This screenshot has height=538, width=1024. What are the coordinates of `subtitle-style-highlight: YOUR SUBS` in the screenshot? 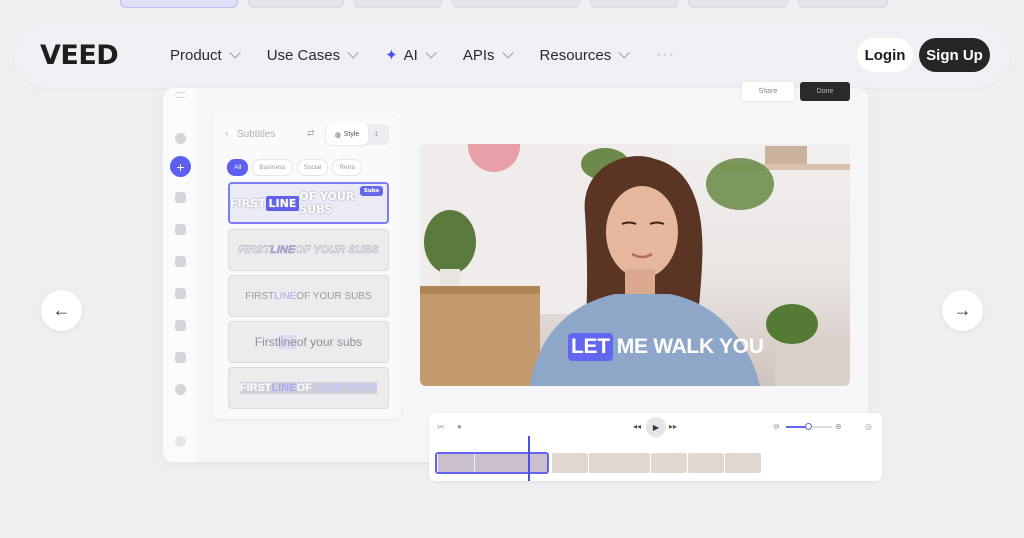 It's located at (344, 388).